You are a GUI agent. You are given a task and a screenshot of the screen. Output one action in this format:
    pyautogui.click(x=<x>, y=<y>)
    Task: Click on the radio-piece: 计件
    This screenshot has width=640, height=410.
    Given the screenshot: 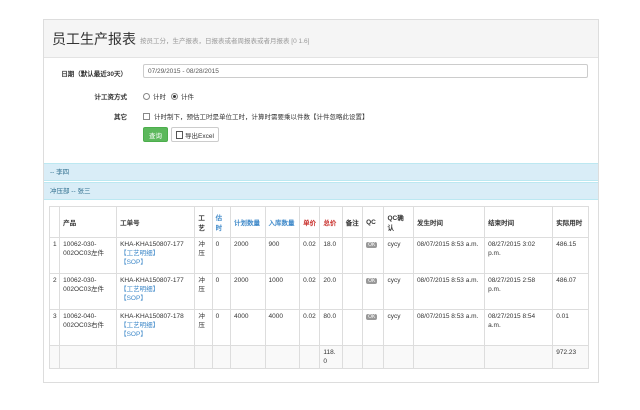 What is the action you would take?
    pyautogui.click(x=182, y=96)
    